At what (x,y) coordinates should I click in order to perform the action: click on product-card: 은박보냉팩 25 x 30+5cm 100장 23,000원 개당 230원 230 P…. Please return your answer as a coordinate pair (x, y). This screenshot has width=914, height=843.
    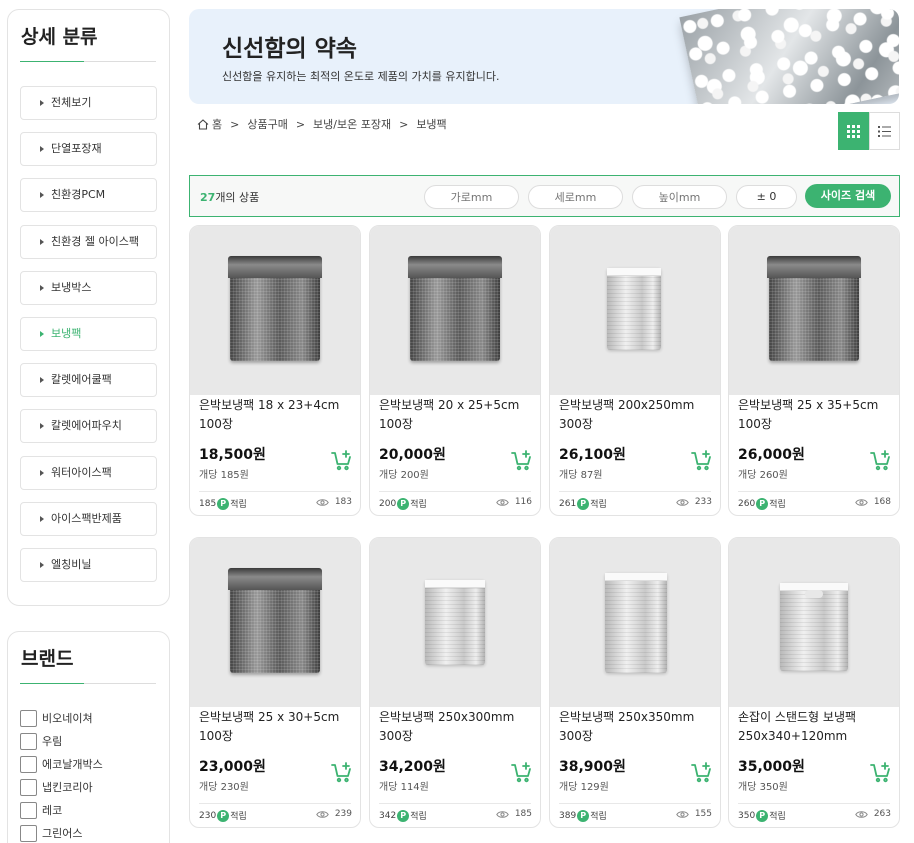
    Looking at the image, I should click on (275, 682).